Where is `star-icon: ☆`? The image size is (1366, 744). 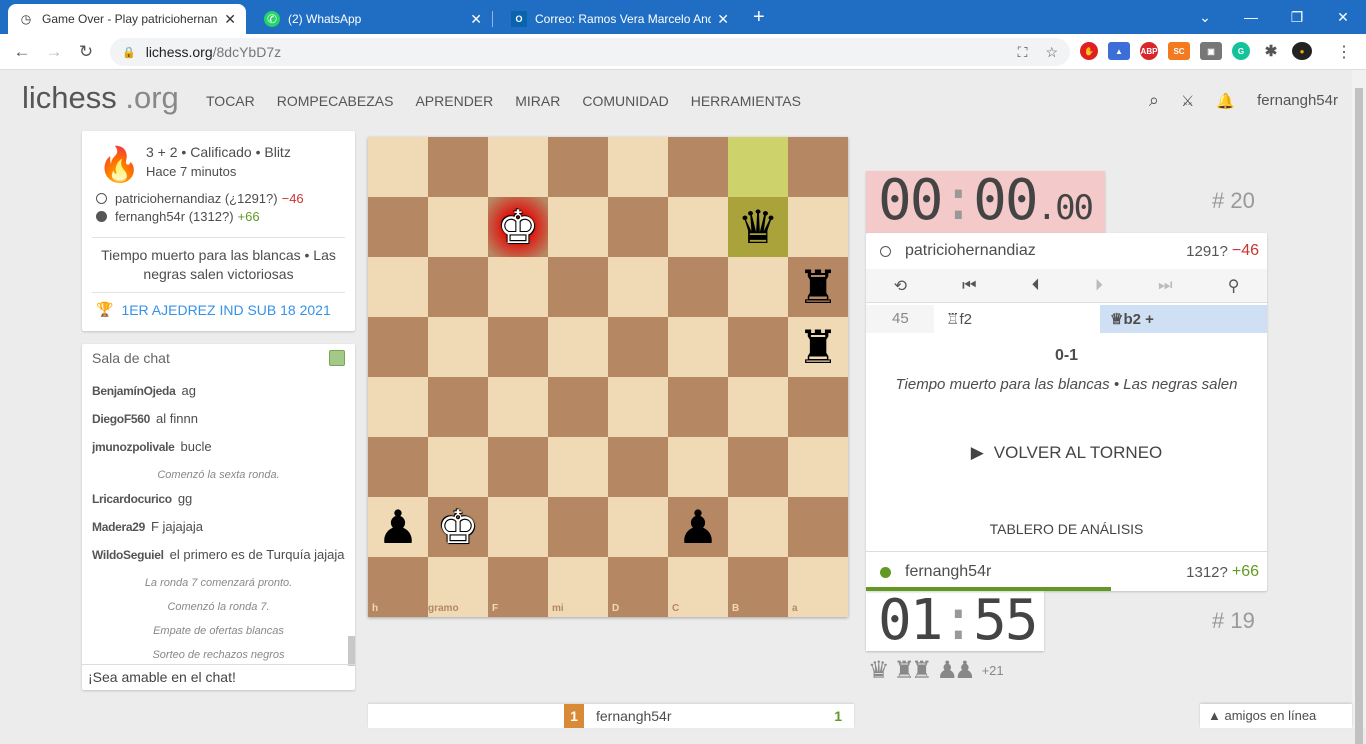 star-icon: ☆ is located at coordinates (1051, 52).